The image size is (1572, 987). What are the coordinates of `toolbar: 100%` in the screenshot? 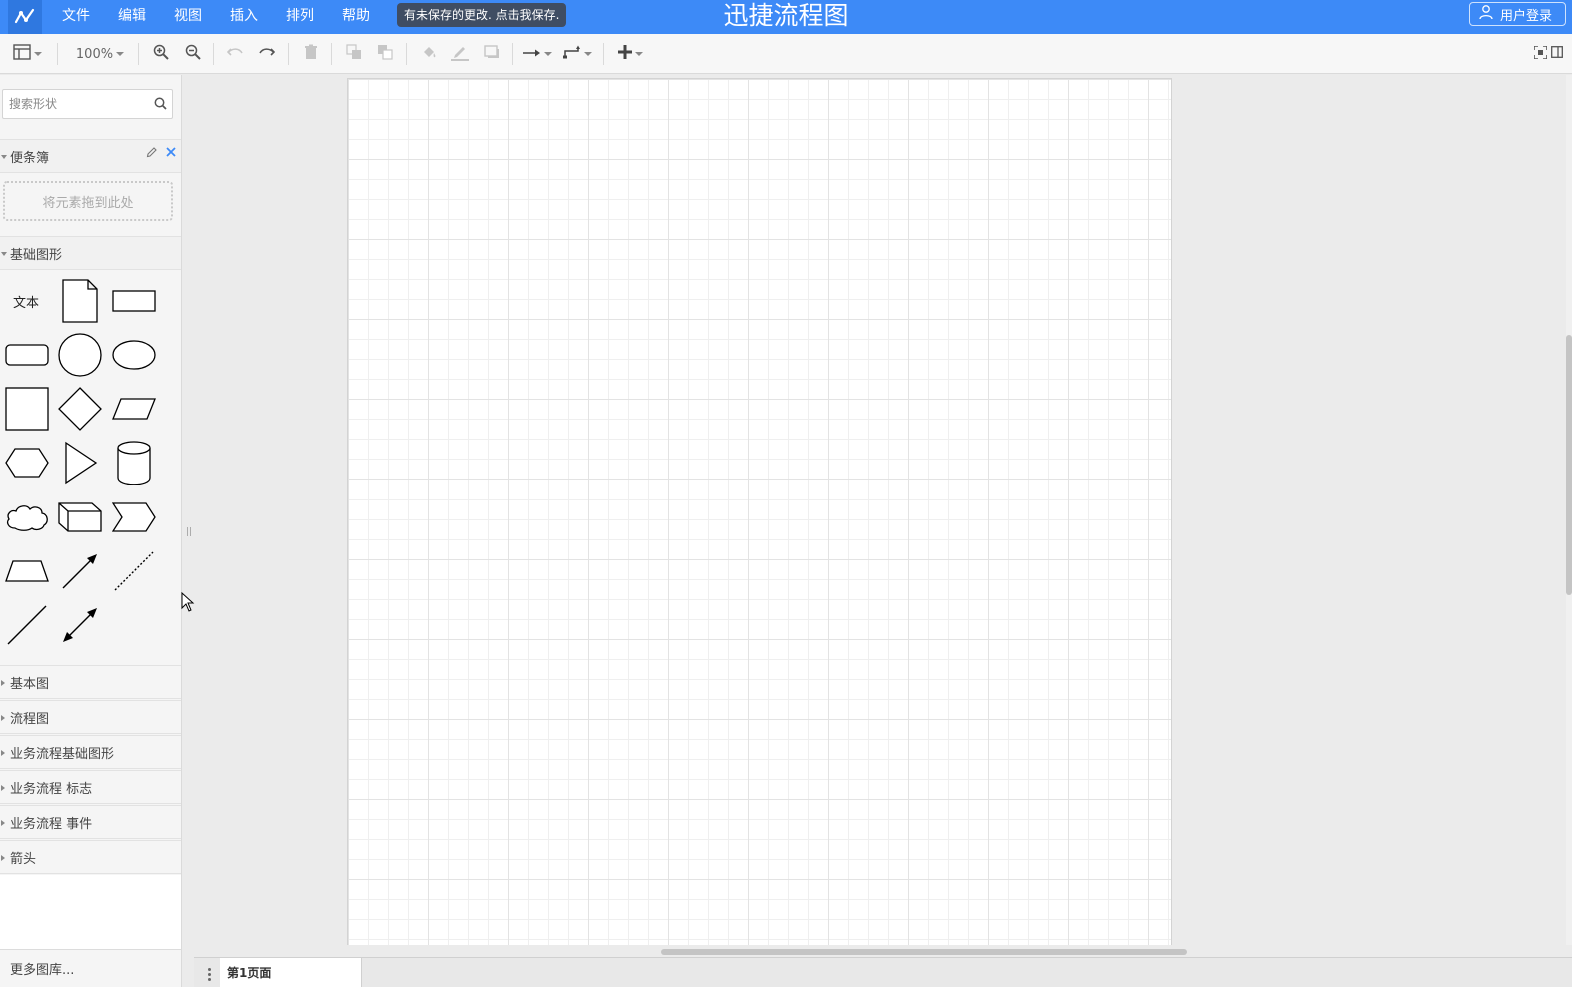 It's located at (786, 54).